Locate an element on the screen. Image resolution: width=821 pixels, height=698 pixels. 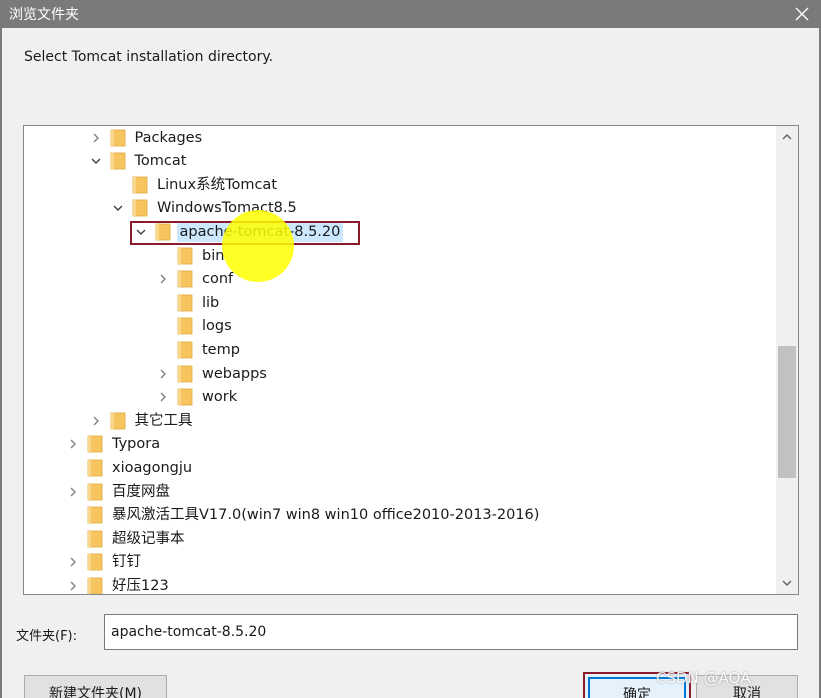
tree-item: 百度网盘 is located at coordinates (119, 491).